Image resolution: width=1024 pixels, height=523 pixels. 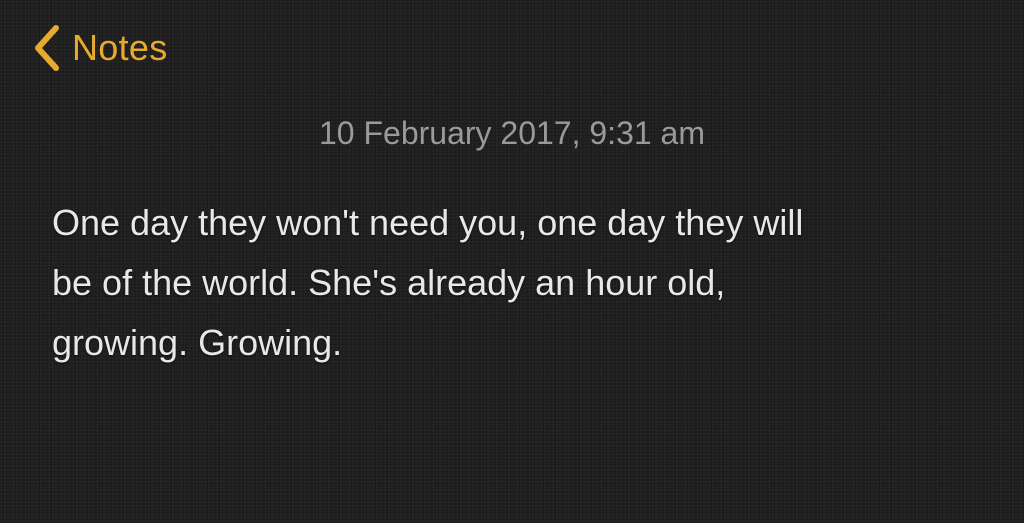 What do you see at coordinates (120, 47) in the screenshot?
I see `back-button-label: Notes` at bounding box center [120, 47].